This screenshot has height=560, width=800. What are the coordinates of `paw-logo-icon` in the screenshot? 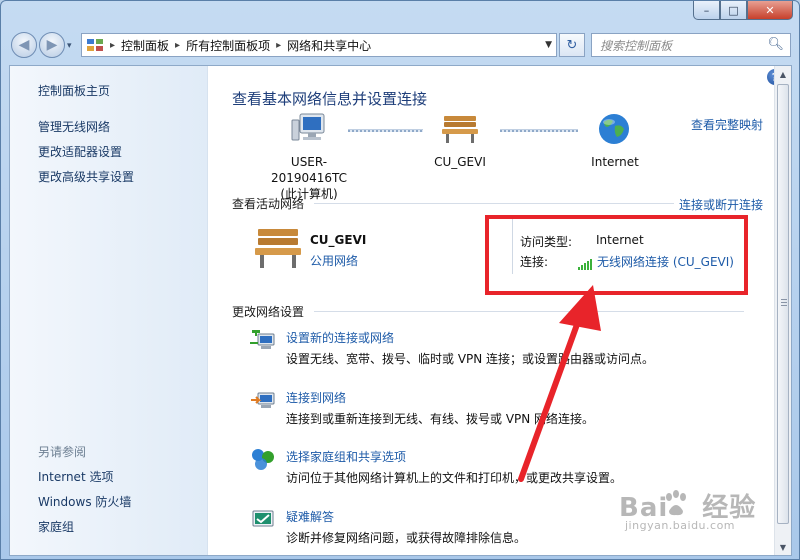 It's located at (676, 503).